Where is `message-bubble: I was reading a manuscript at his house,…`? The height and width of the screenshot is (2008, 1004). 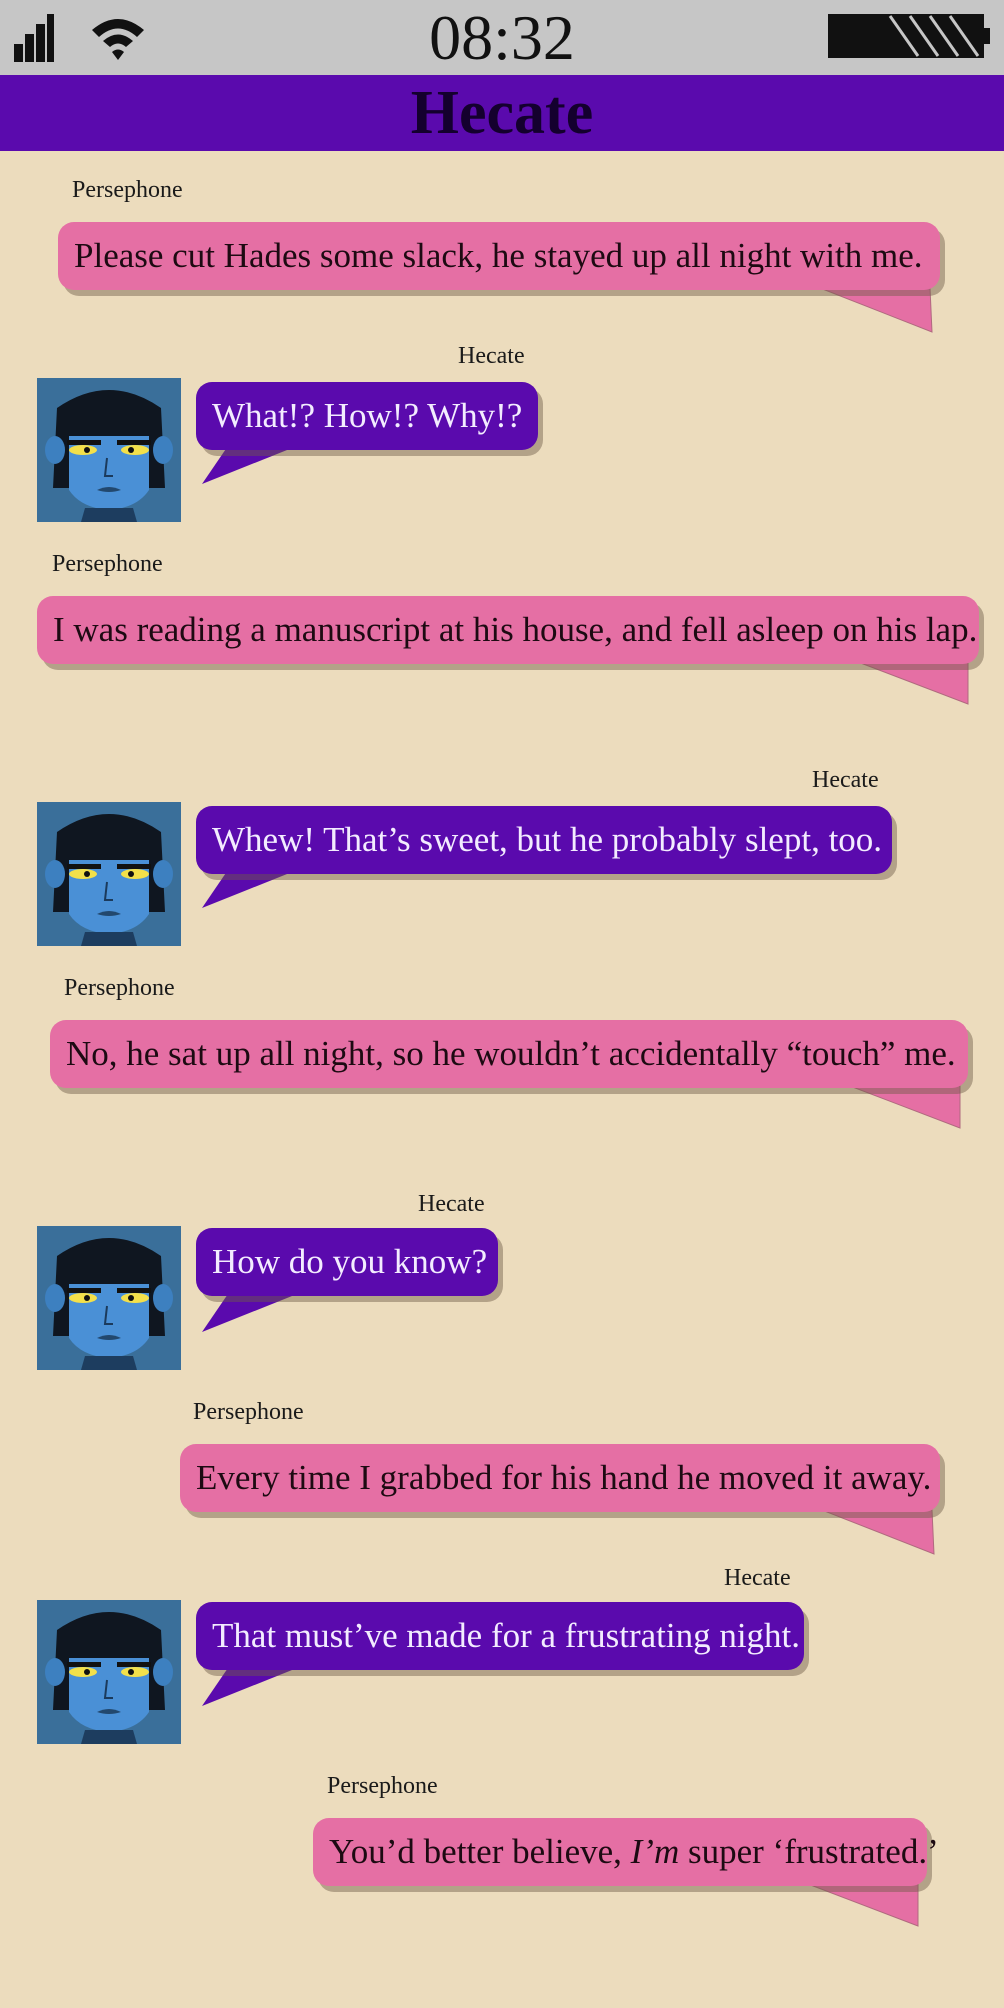 message-bubble: I was reading a manuscript at his house,… is located at coordinates (508, 630).